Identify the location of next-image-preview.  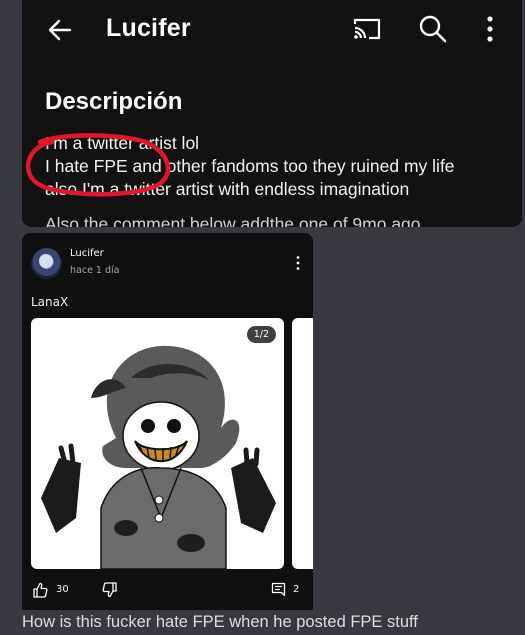
(302, 443).